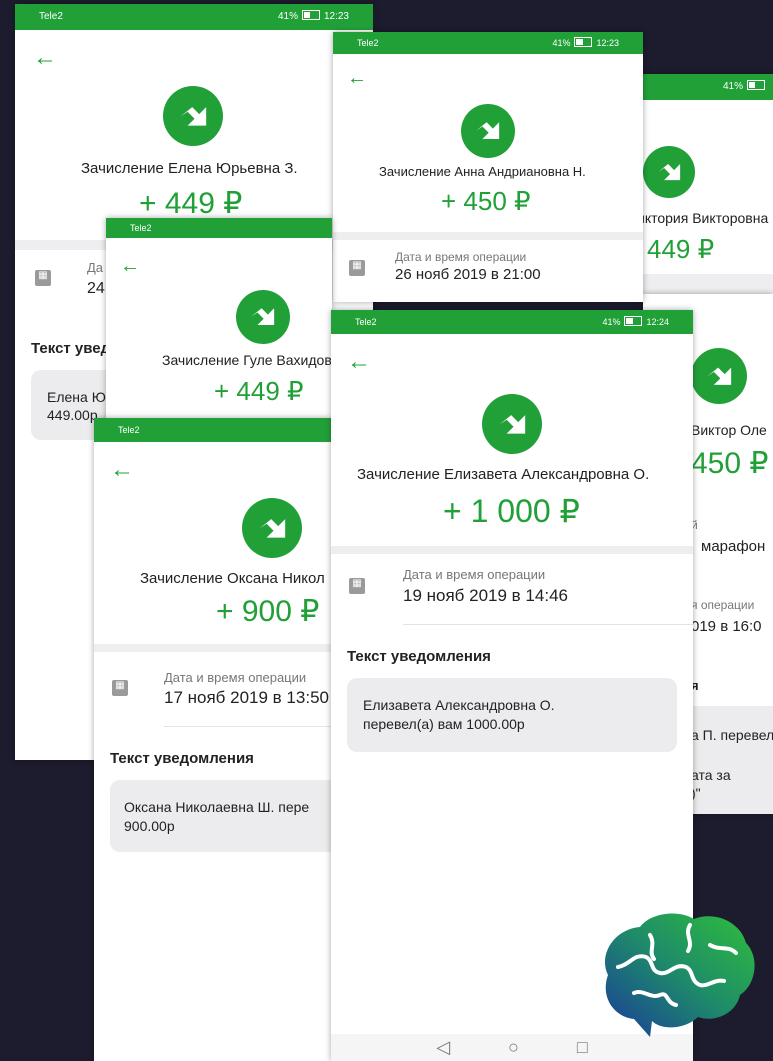 This screenshot has height=1061, width=773. Describe the element at coordinates (485, 595) in the screenshot. I see `date-value: 19 нояб 2019 в 14:46` at that location.